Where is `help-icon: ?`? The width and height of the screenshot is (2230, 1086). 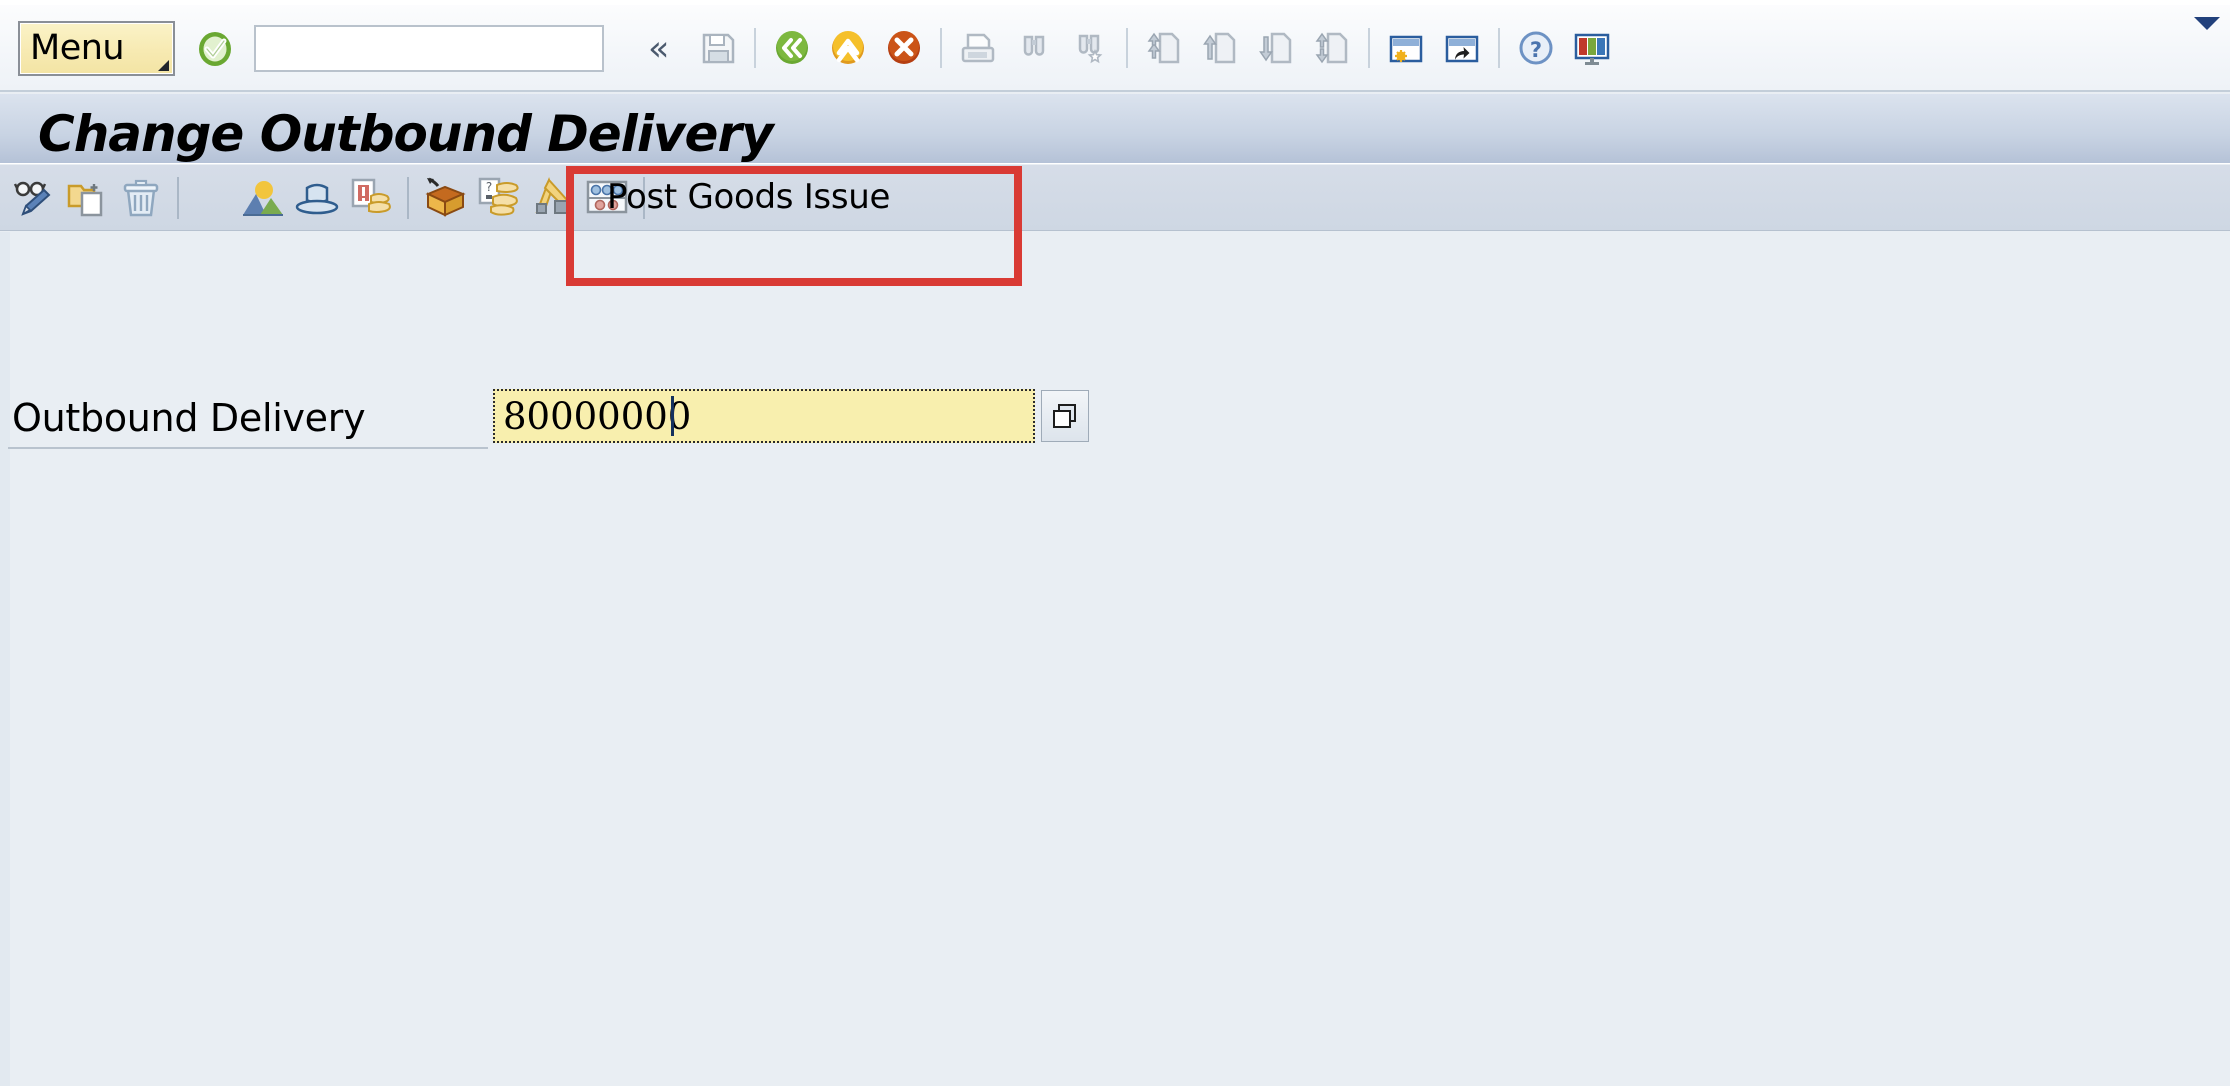 help-icon: ? is located at coordinates (1536, 48).